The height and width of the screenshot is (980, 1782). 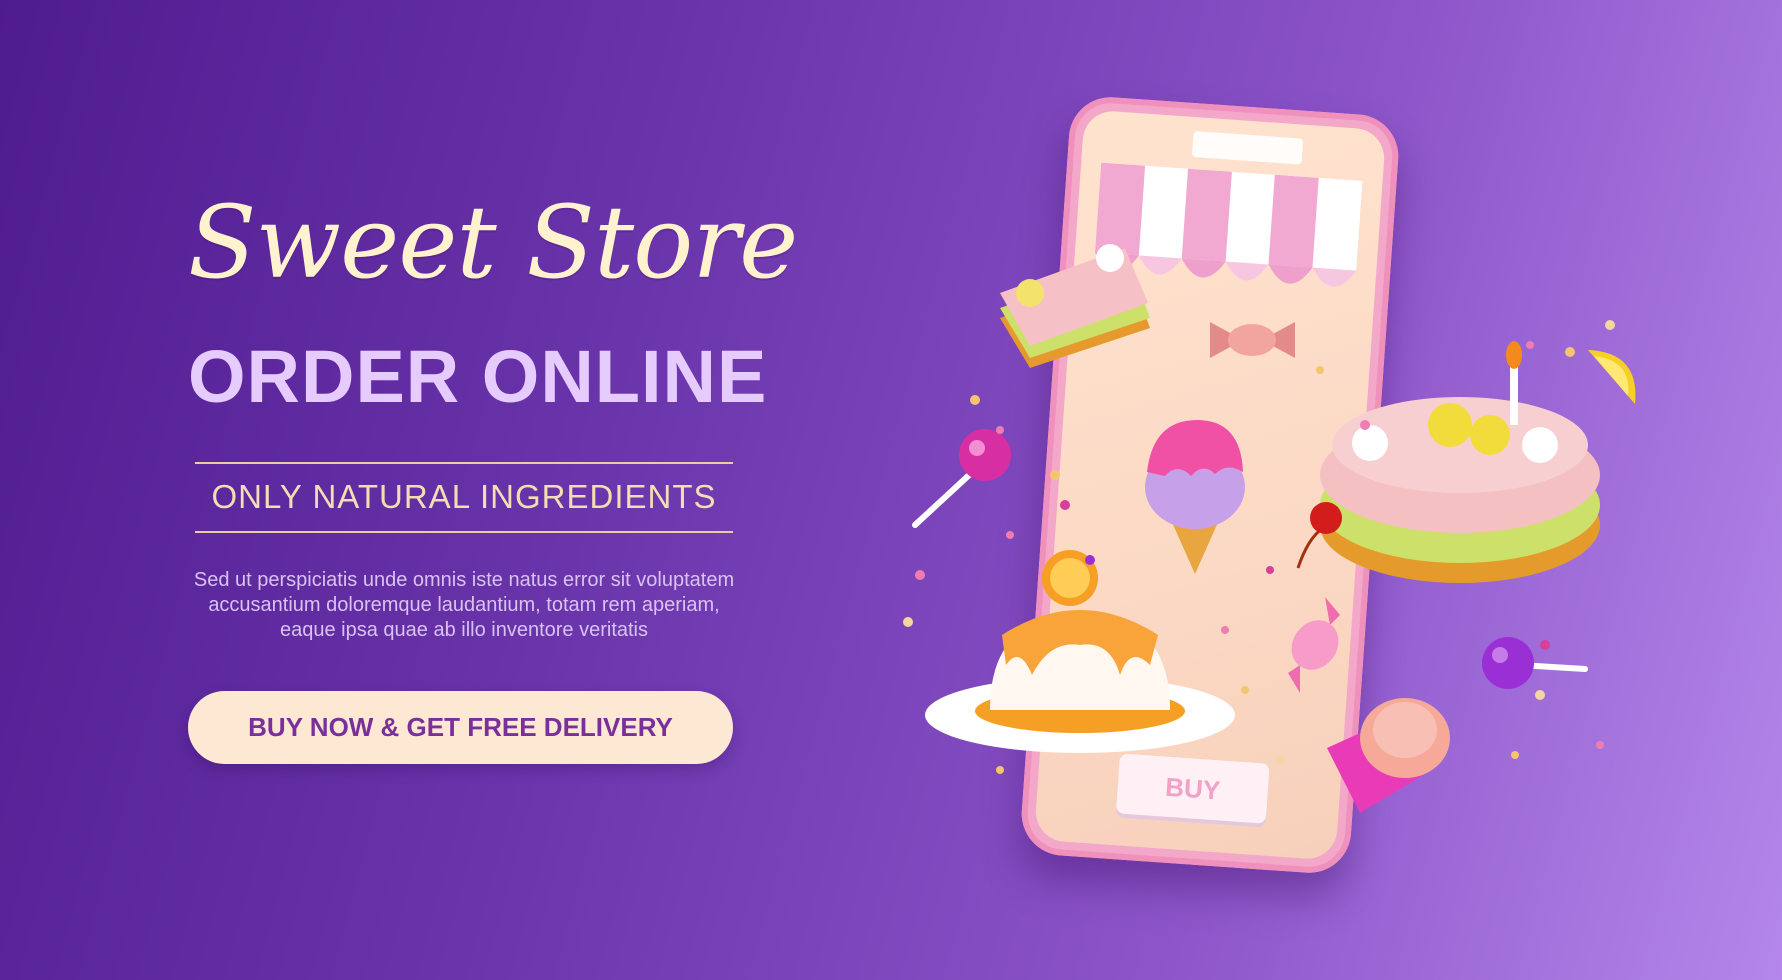 What do you see at coordinates (464, 496) in the screenshot?
I see `subtitle: ONLY NATURAL INGREDIENTS` at bounding box center [464, 496].